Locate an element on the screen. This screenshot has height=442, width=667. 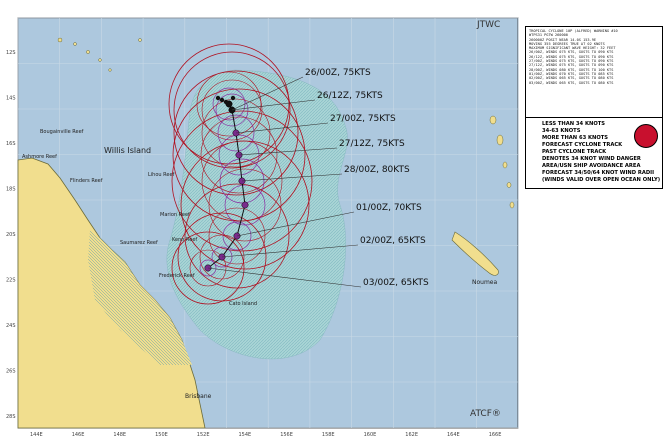
lat-label: 16S is located at coordinates (11, 144).